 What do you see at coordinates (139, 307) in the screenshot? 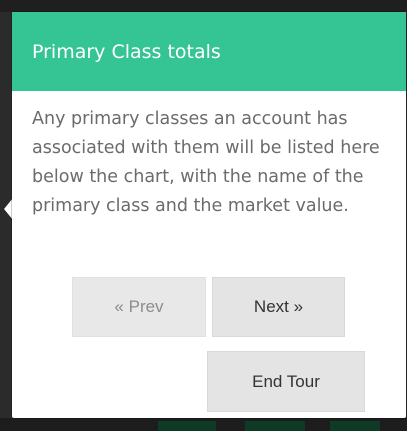
I see `prev-button: « Prev` at bounding box center [139, 307].